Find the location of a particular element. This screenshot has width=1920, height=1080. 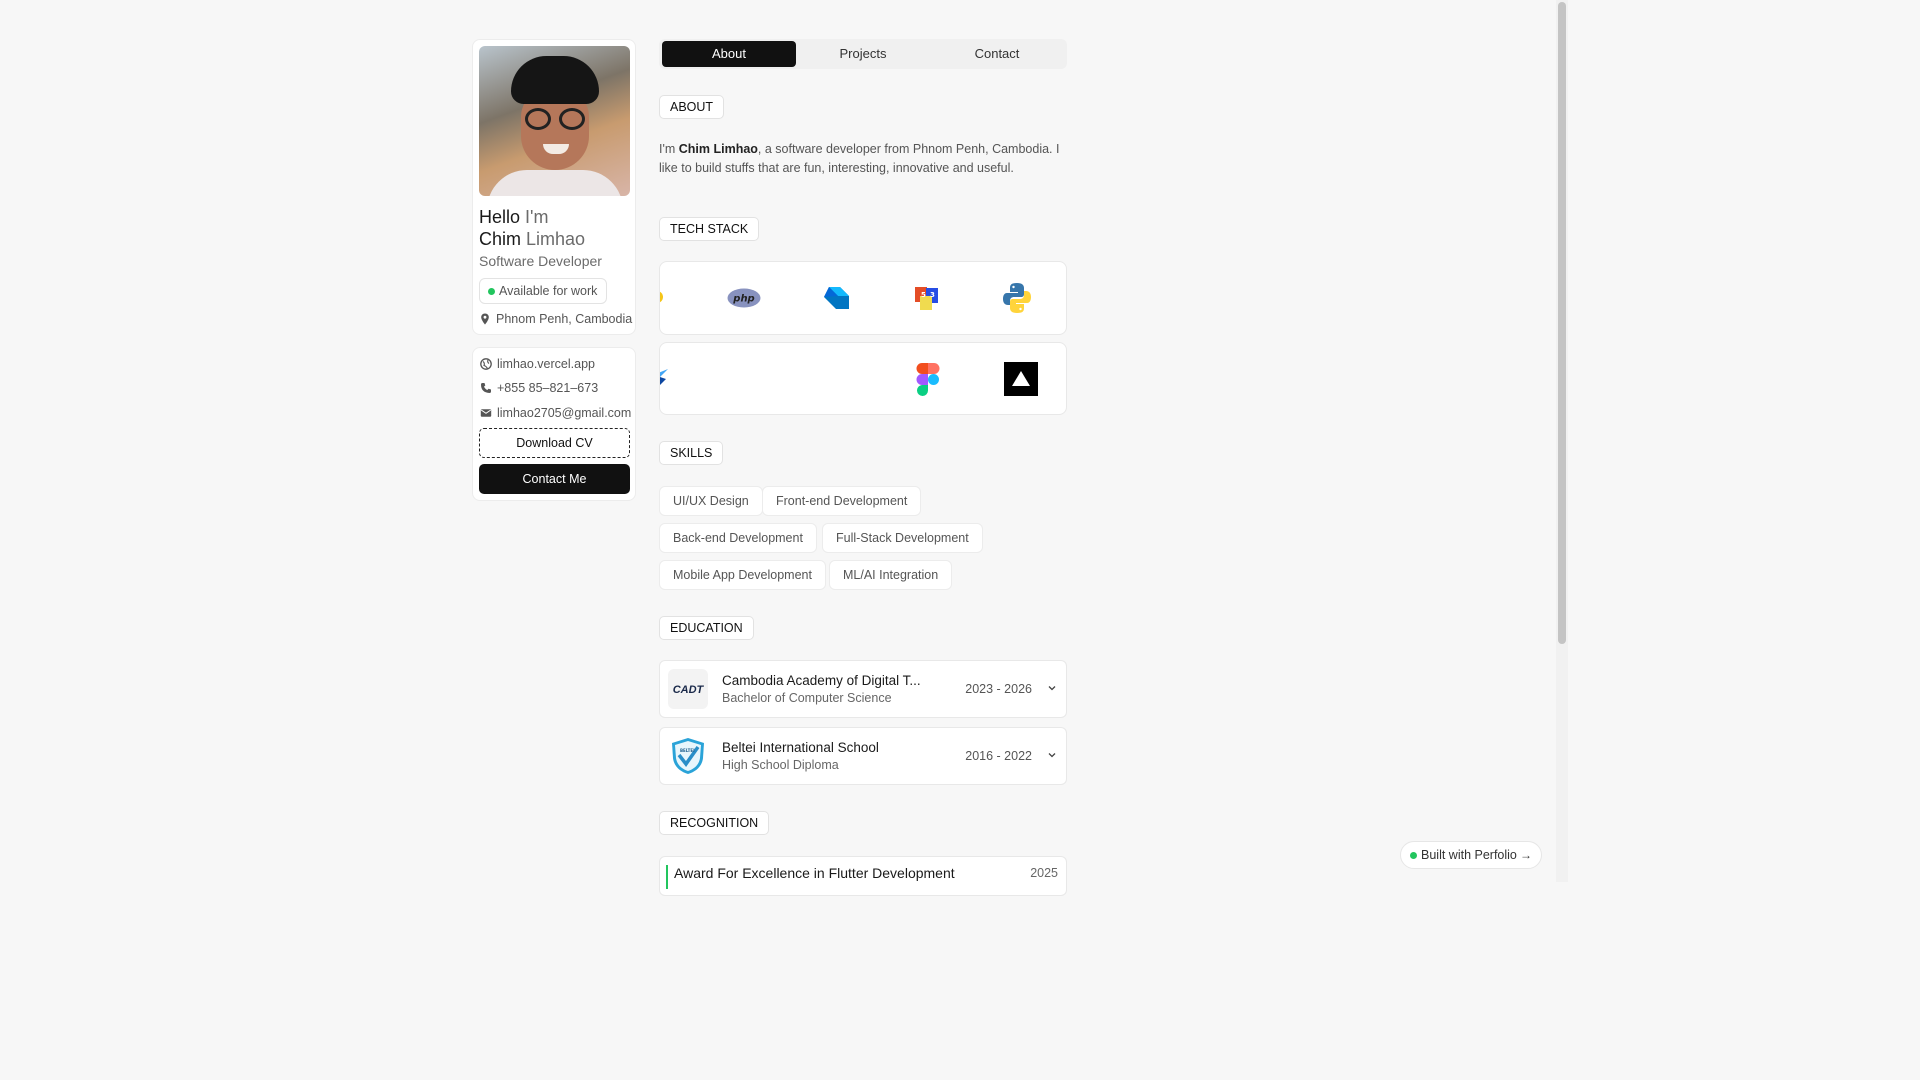

location-row: Phnom Penh, Cambodia is located at coordinates (555, 319).